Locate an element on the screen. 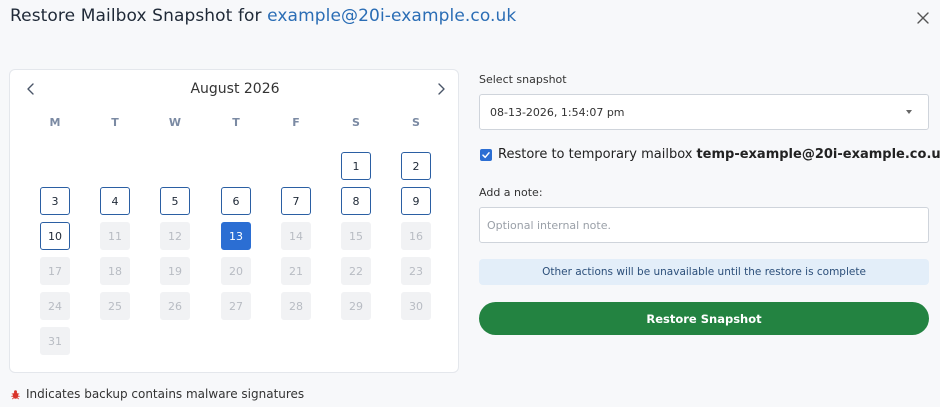 The height and width of the screenshot is (407, 940). next-month-button is located at coordinates (441, 89).